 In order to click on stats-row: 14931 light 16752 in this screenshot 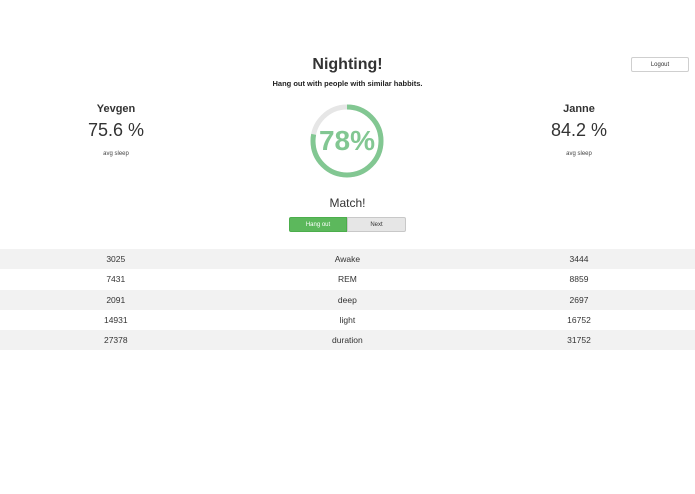, I will do `click(347, 320)`.